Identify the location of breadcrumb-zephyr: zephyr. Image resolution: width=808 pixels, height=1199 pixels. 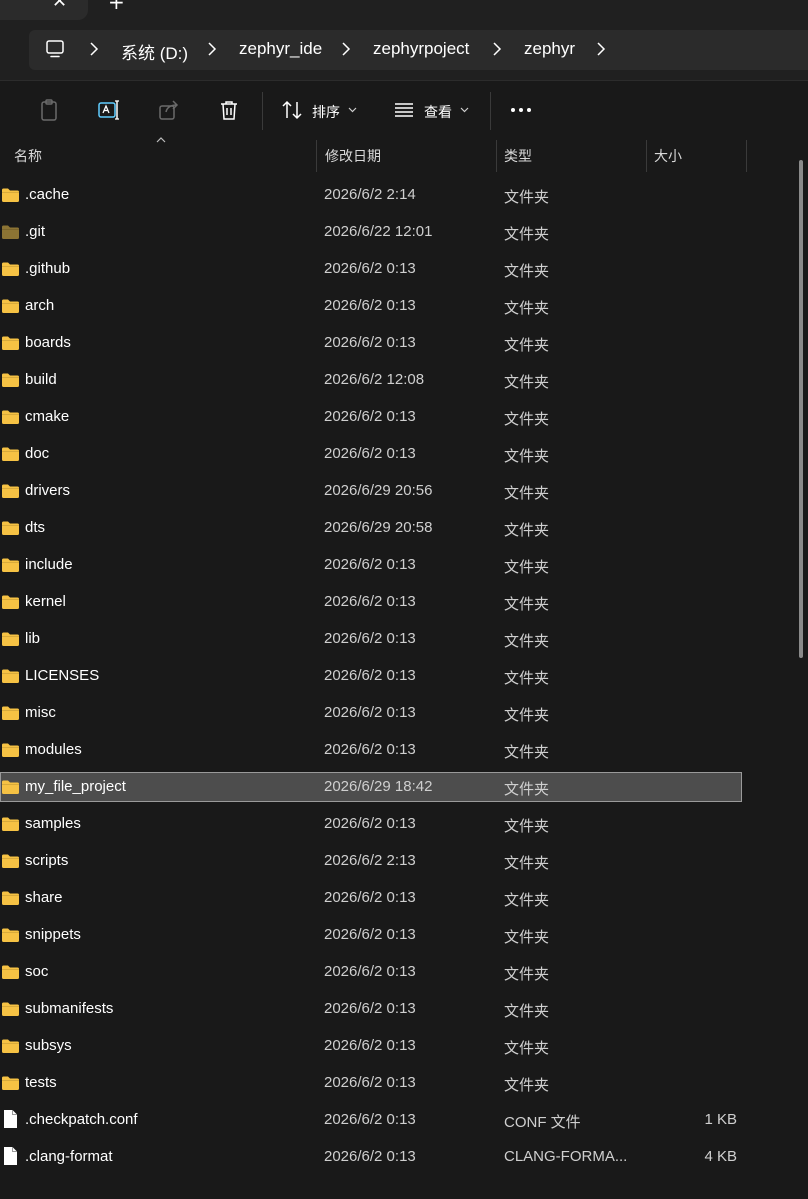
(549, 49).